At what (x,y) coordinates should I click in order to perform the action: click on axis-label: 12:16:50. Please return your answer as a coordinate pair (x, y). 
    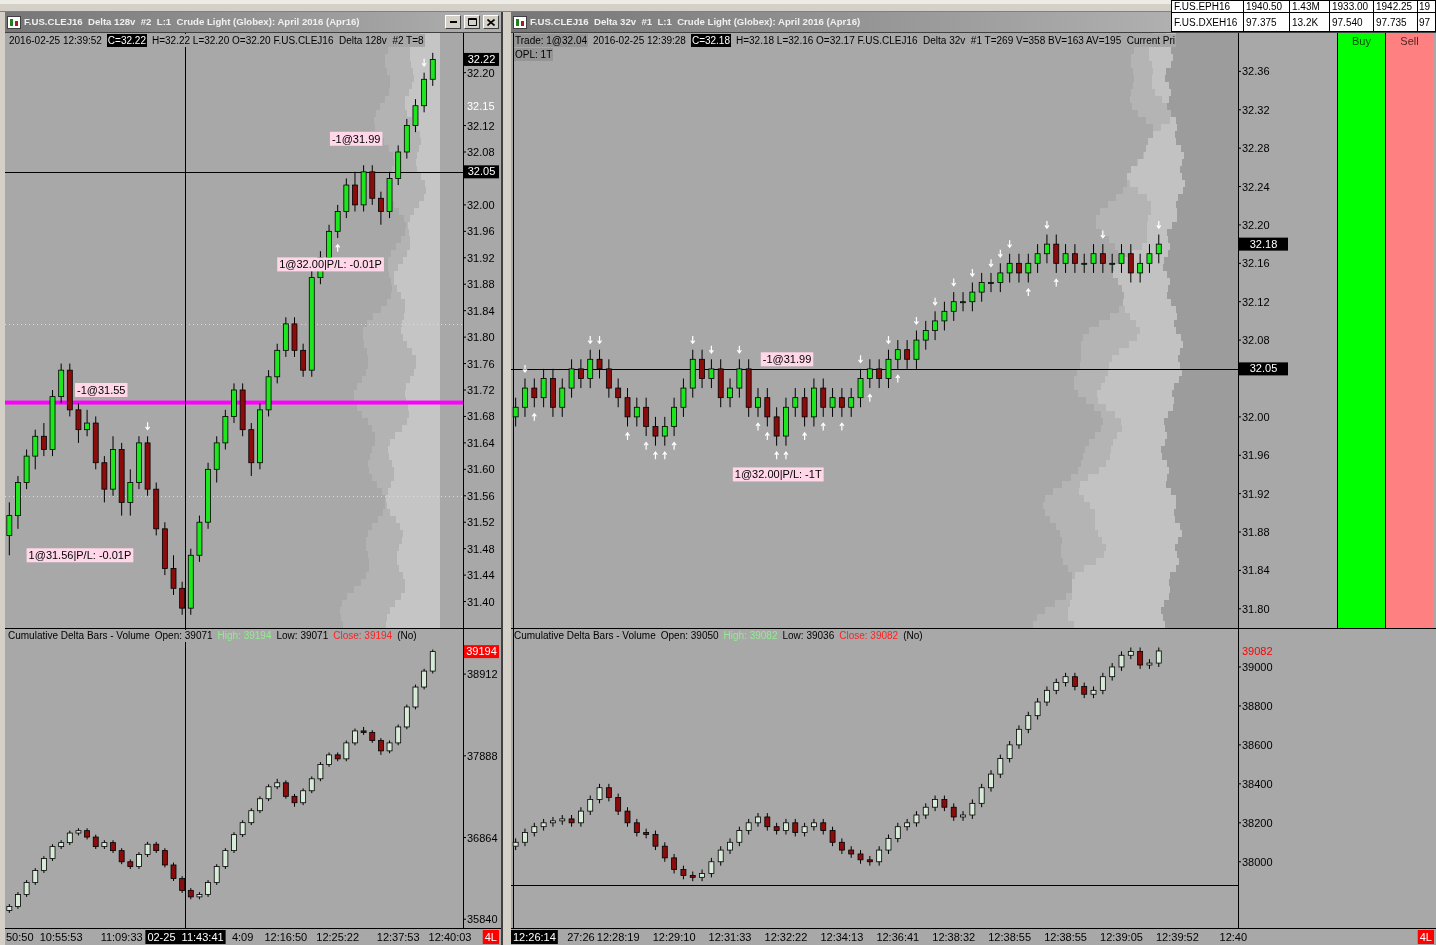
    Looking at the image, I should click on (286, 937).